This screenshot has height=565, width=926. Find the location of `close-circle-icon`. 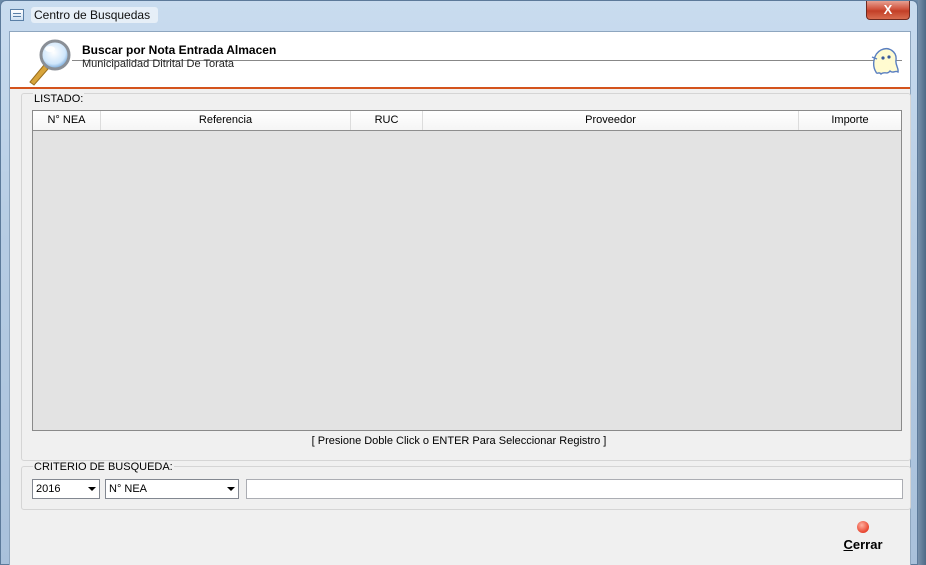

close-circle-icon is located at coordinates (863, 527).